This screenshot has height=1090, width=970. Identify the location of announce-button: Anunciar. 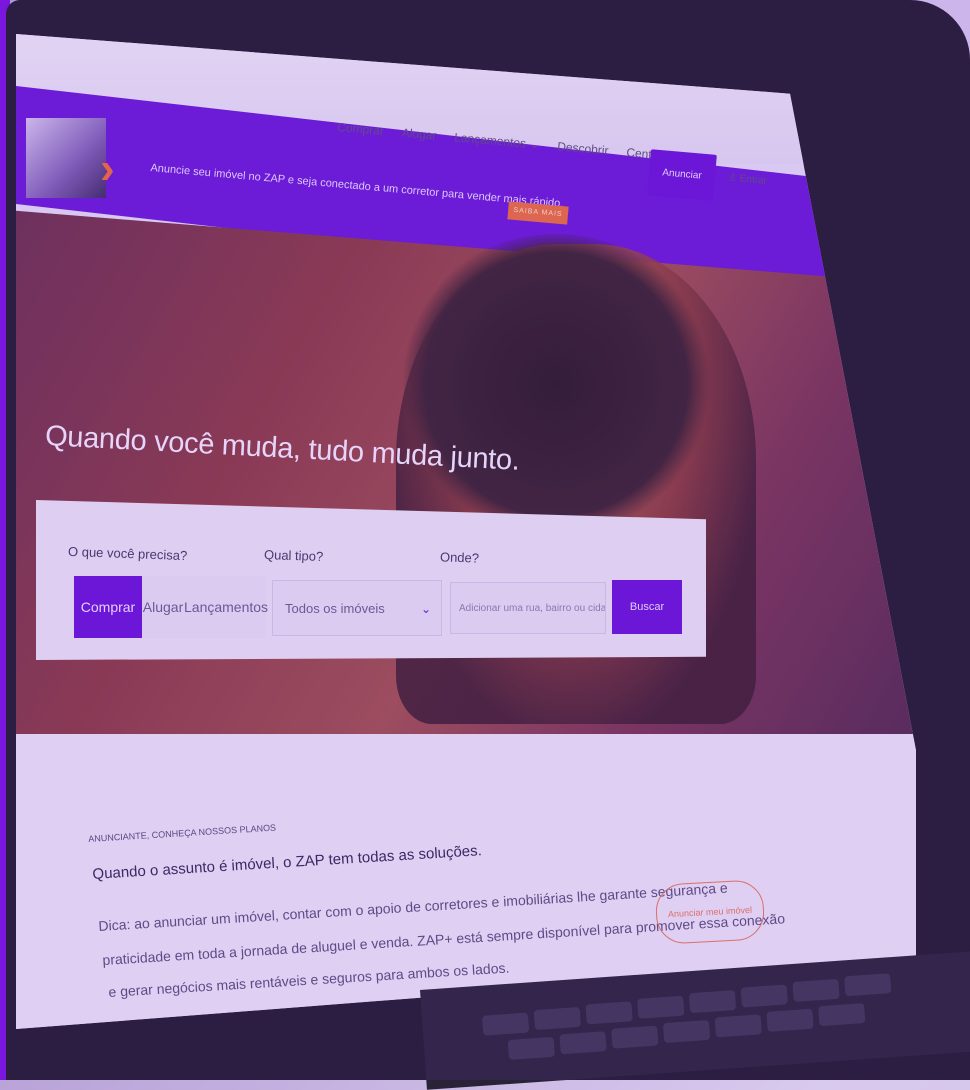
(682, 175).